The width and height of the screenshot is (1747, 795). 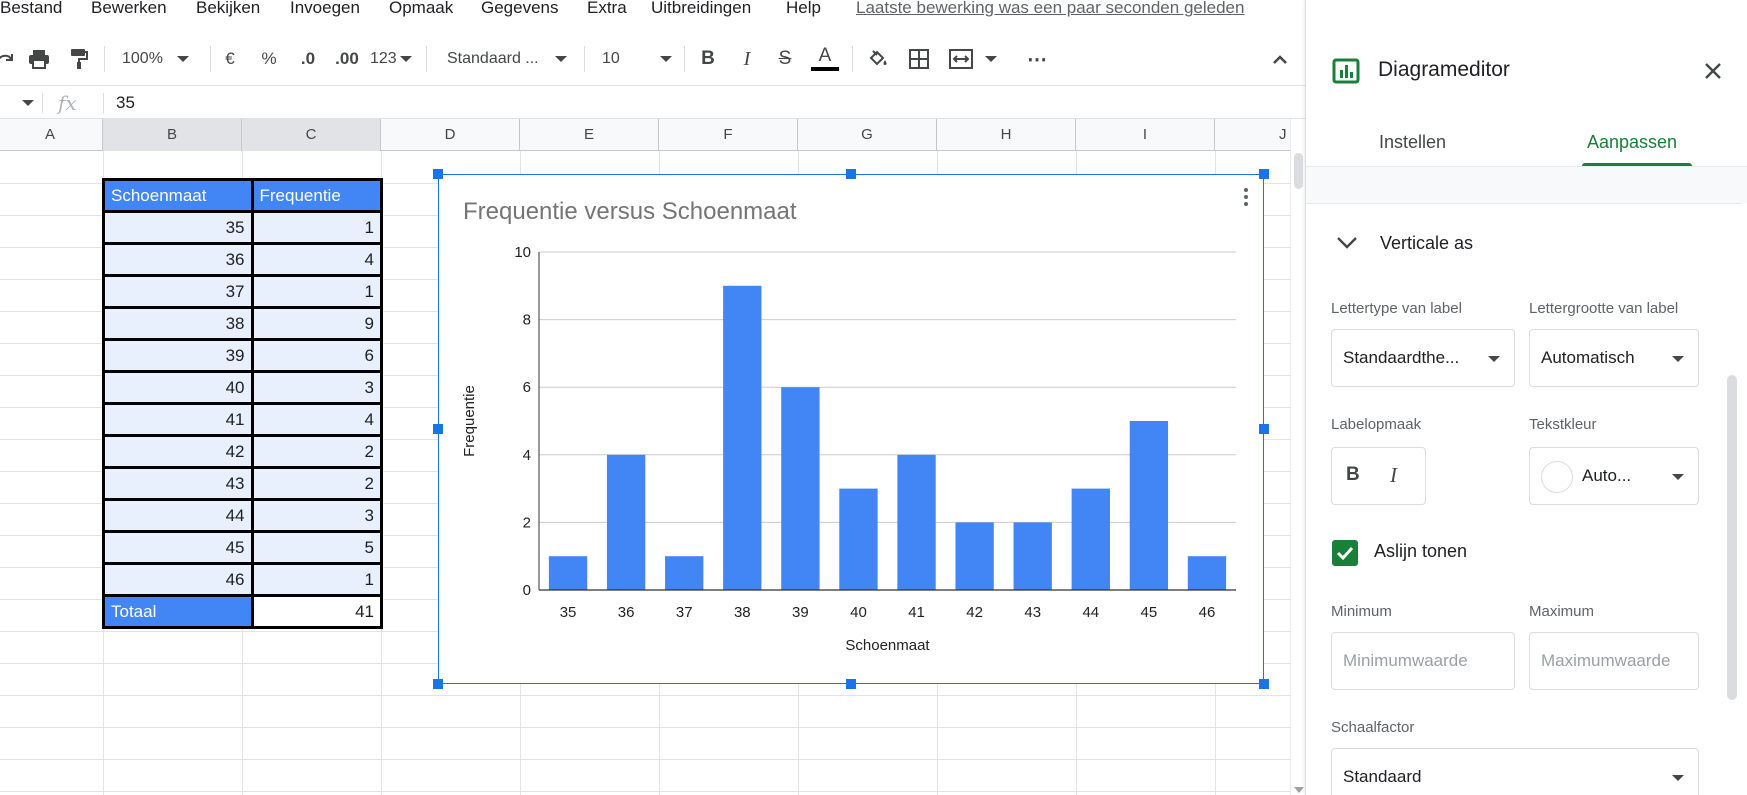 I want to click on currency-button: €, so click(x=230, y=59).